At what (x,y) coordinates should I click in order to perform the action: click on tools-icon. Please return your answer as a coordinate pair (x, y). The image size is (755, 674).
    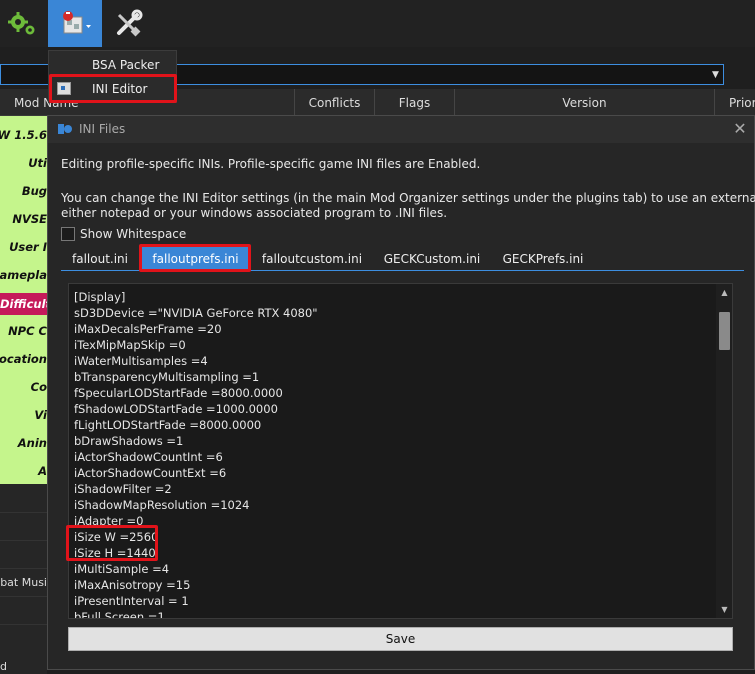
    Looking at the image, I should click on (77, 21).